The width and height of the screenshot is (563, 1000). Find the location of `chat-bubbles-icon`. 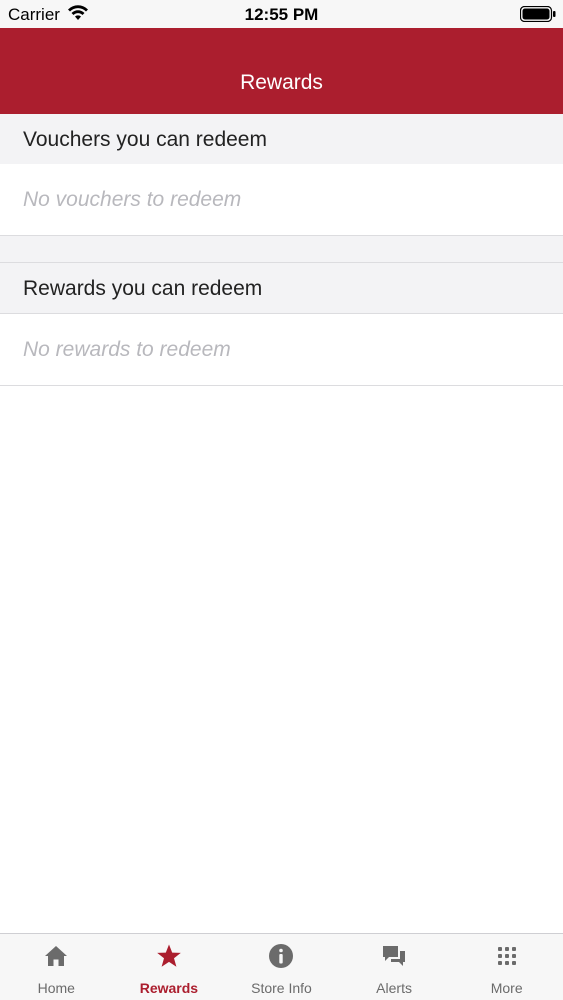

chat-bubbles-icon is located at coordinates (394, 956).